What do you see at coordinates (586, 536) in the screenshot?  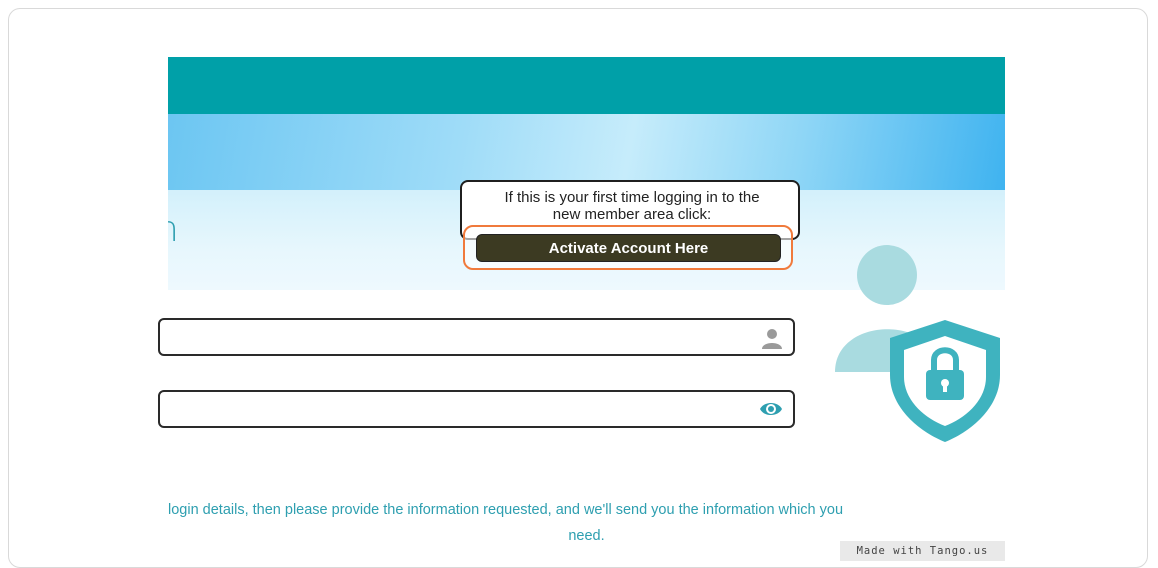 I see `help-text-line2: need.` at bounding box center [586, 536].